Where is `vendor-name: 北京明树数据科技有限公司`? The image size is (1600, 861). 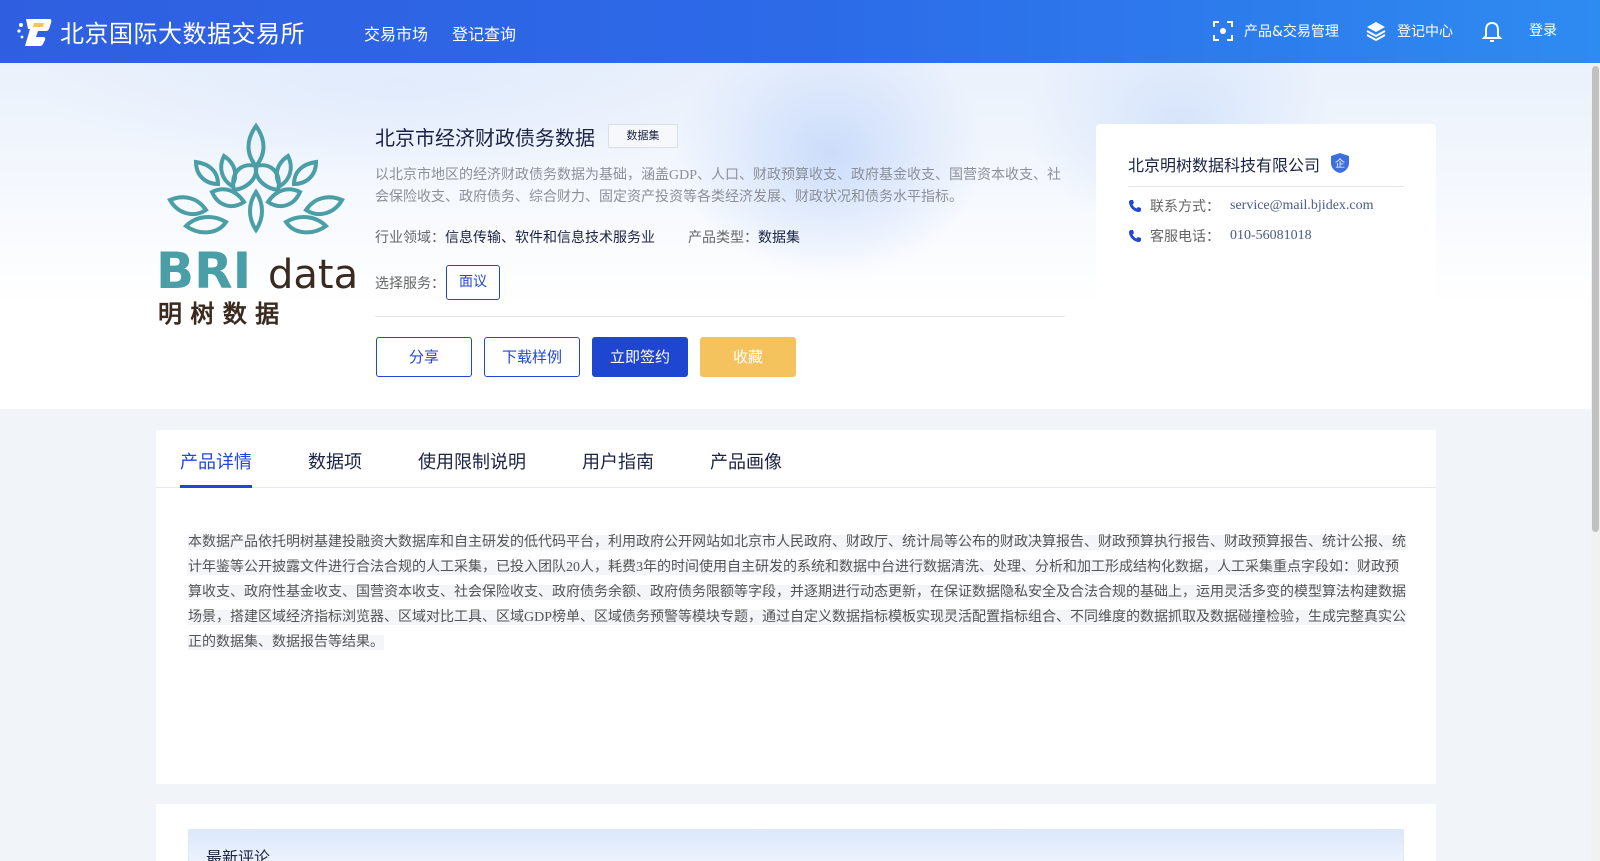 vendor-name: 北京明树数据科技有限公司 is located at coordinates (1224, 164).